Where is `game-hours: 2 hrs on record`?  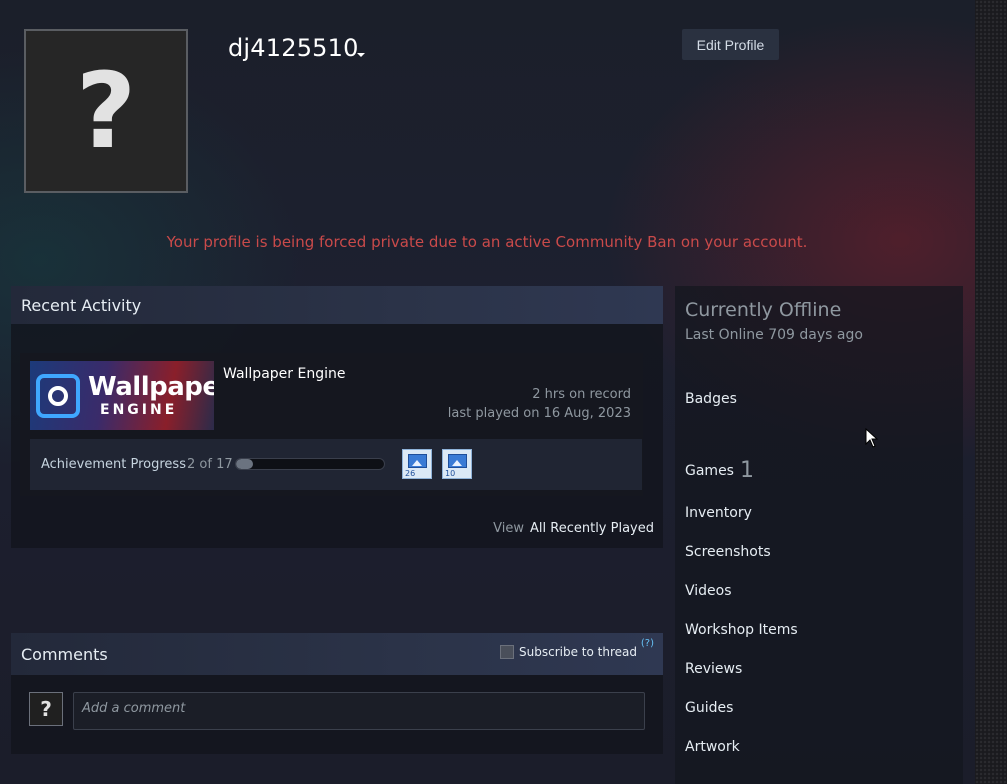 game-hours: 2 hrs on record is located at coordinates (581, 394).